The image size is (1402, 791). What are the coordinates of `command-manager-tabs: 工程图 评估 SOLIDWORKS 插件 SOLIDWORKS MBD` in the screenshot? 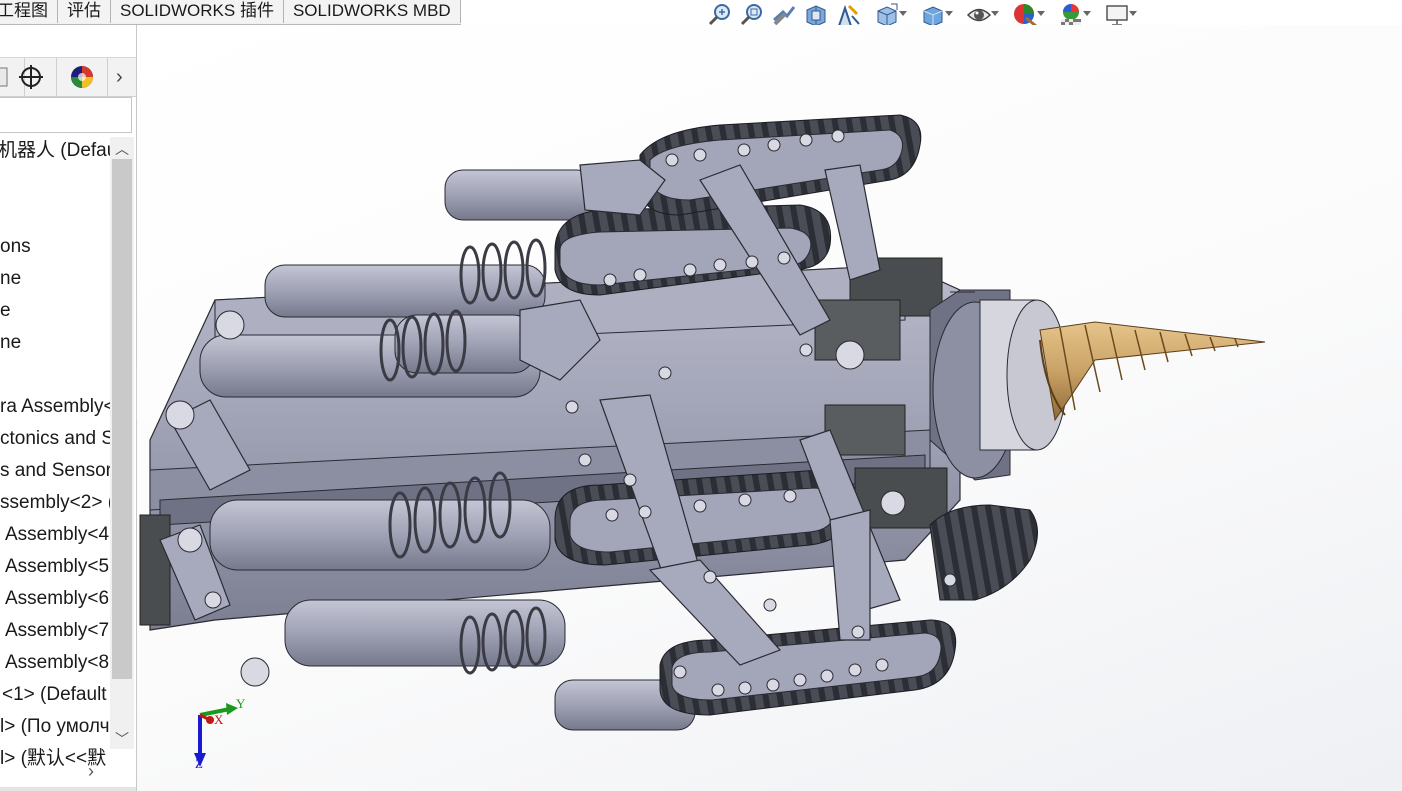 It's located at (230, 12).